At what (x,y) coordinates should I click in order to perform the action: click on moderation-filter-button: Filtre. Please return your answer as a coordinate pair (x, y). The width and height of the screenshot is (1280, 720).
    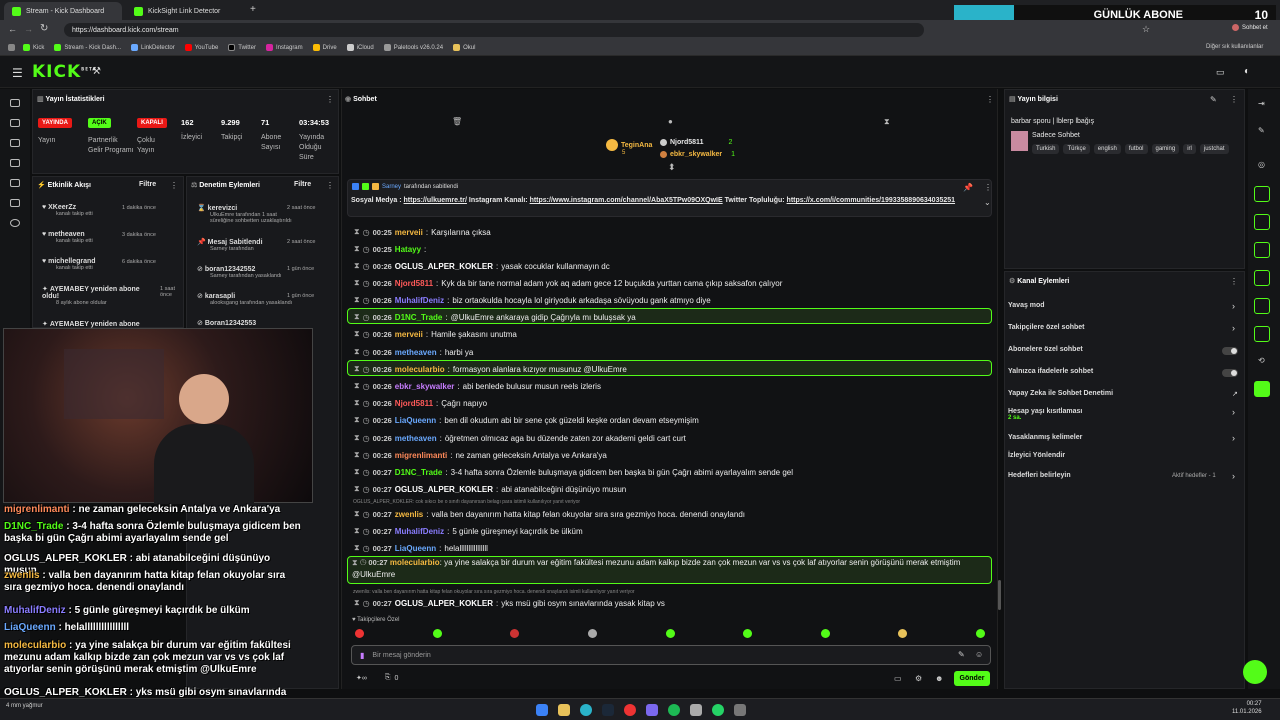
    Looking at the image, I should click on (302, 184).